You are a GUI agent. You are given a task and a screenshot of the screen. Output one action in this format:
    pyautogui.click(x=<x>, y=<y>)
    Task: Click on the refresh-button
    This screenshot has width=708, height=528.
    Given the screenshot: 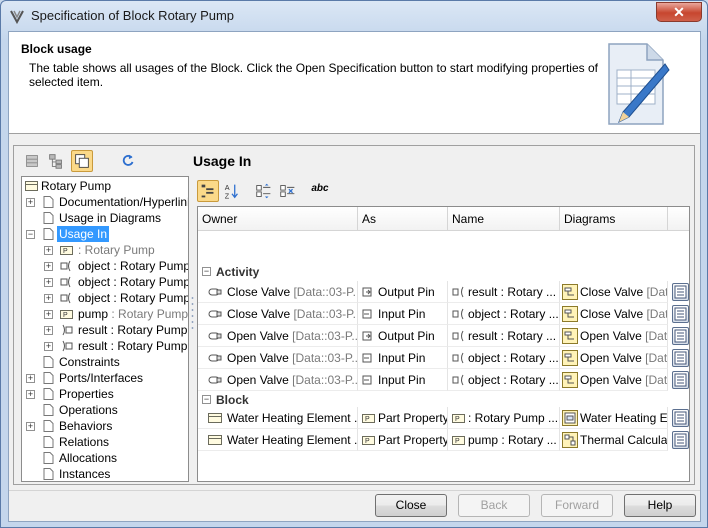 What is the action you would take?
    pyautogui.click(x=128, y=161)
    